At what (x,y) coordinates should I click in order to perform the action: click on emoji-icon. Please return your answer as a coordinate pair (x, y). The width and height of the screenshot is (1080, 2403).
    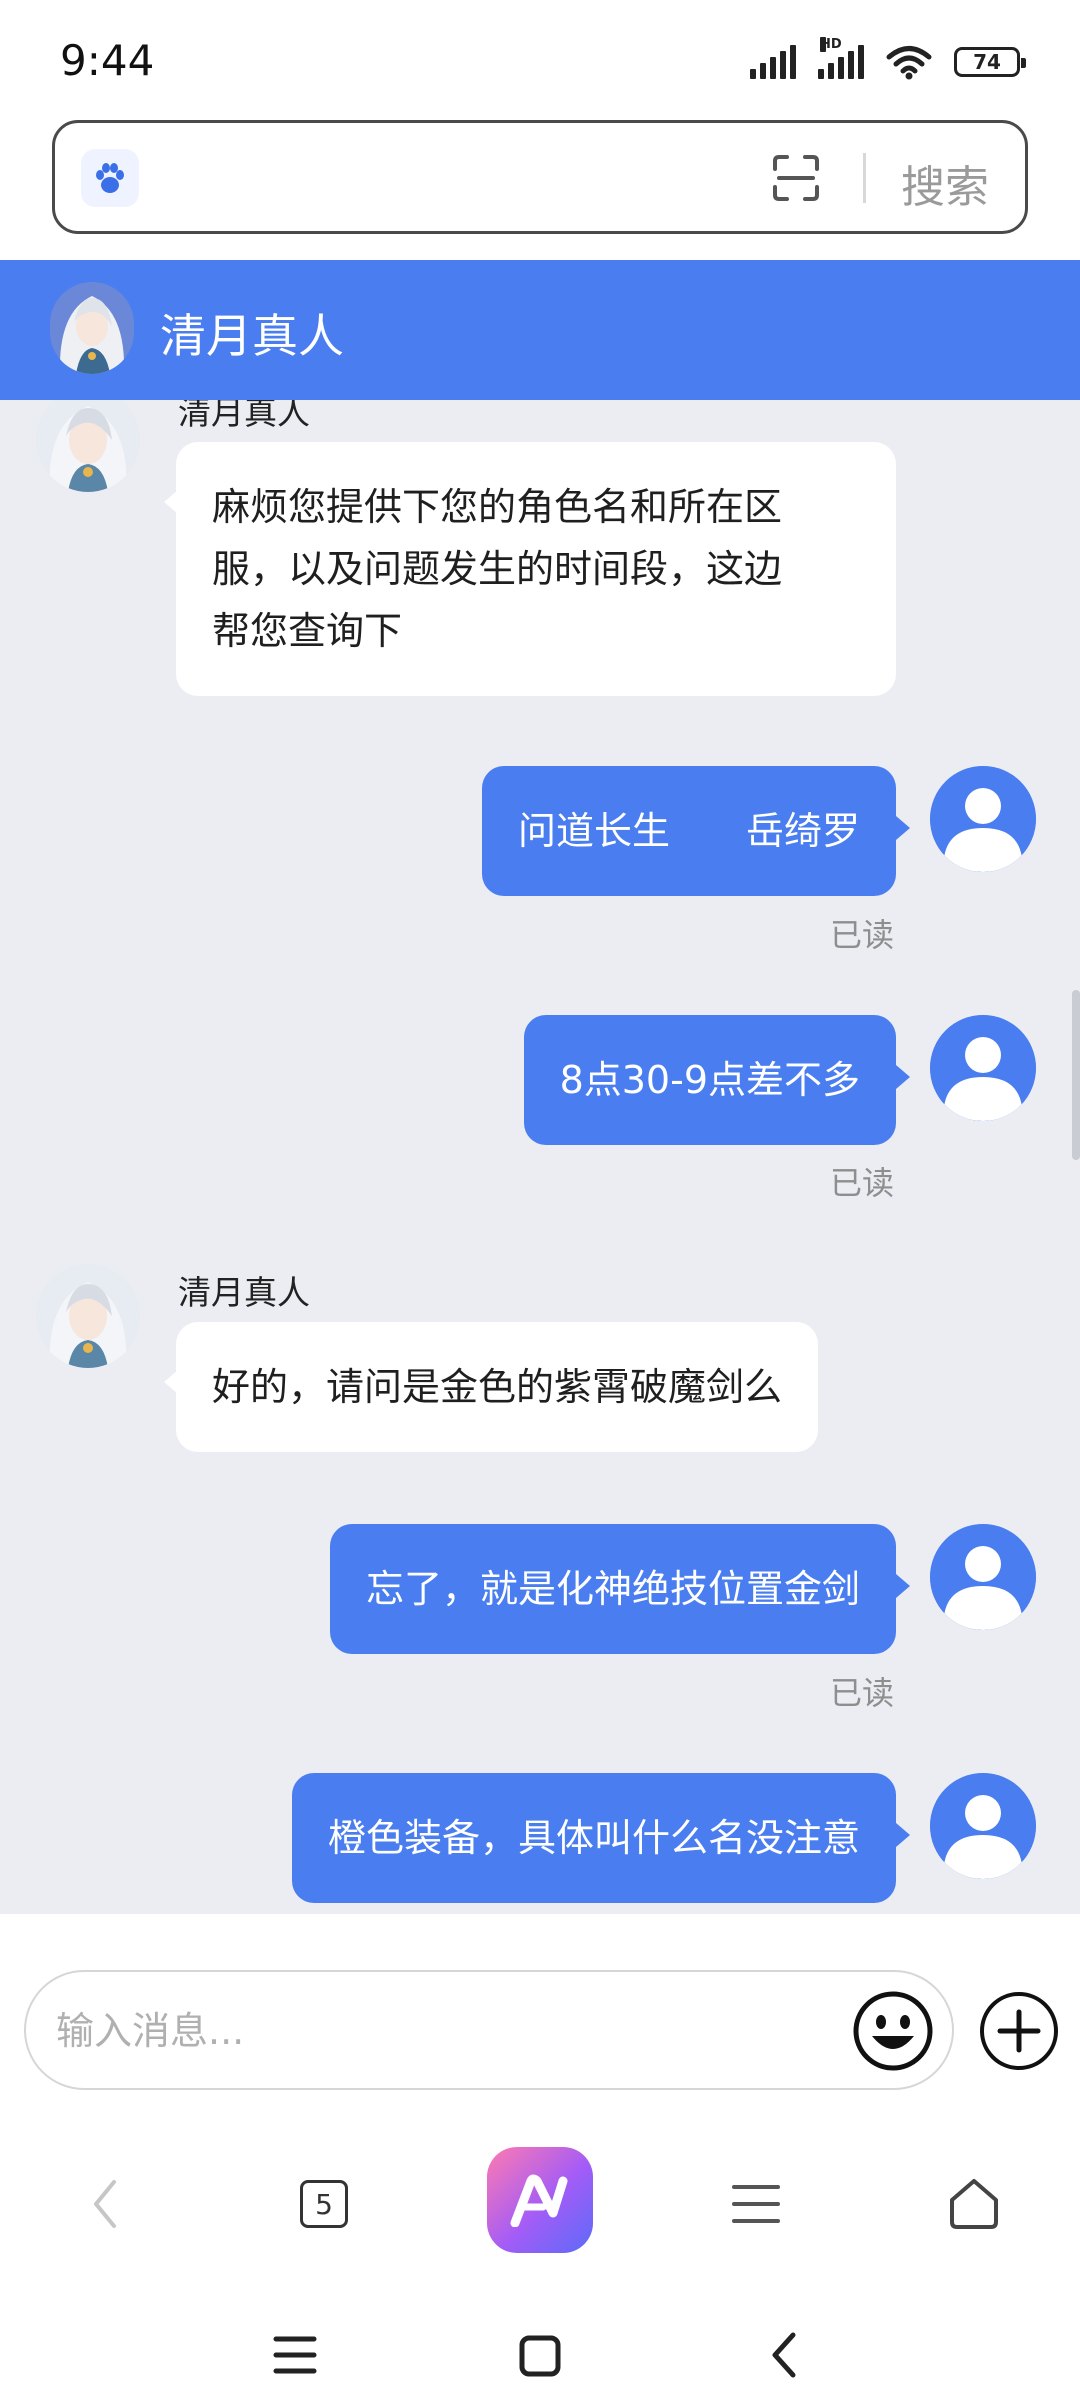
    Looking at the image, I should click on (893, 2031).